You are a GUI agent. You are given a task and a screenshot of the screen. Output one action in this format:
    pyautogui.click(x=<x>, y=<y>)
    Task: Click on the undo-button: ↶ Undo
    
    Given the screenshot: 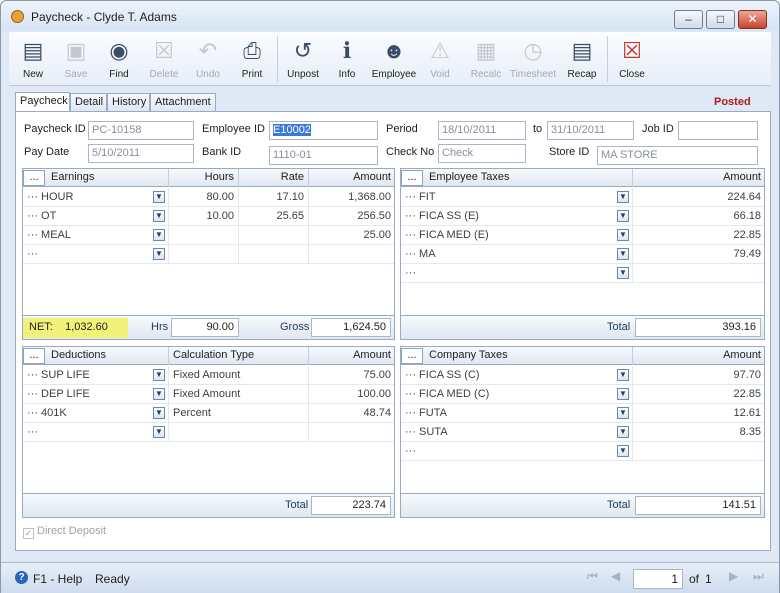 What is the action you would take?
    pyautogui.click(x=208, y=59)
    